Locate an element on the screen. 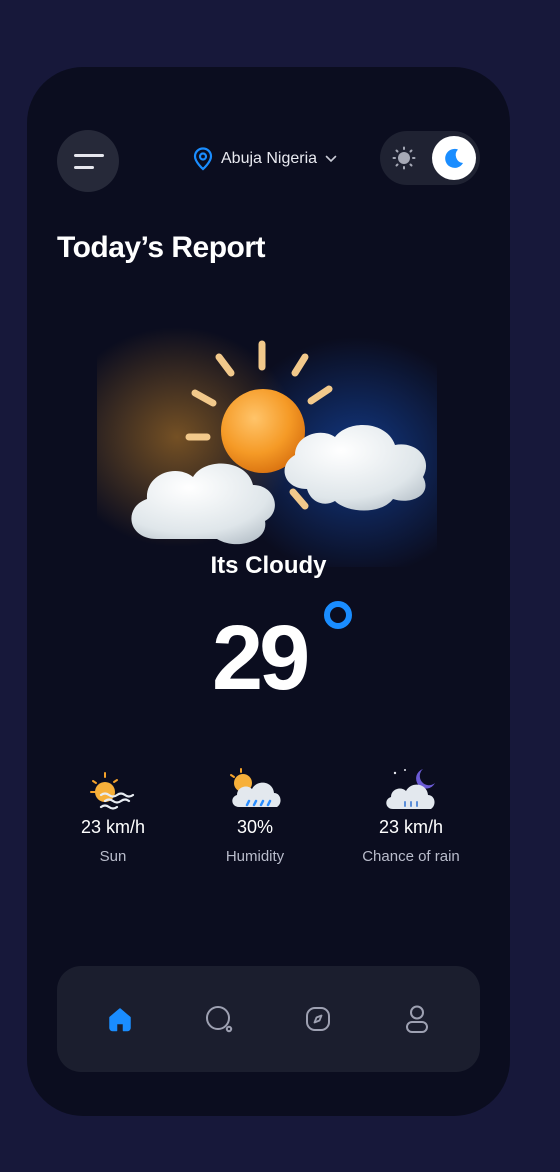  dark-mode-knob is located at coordinates (454, 158).